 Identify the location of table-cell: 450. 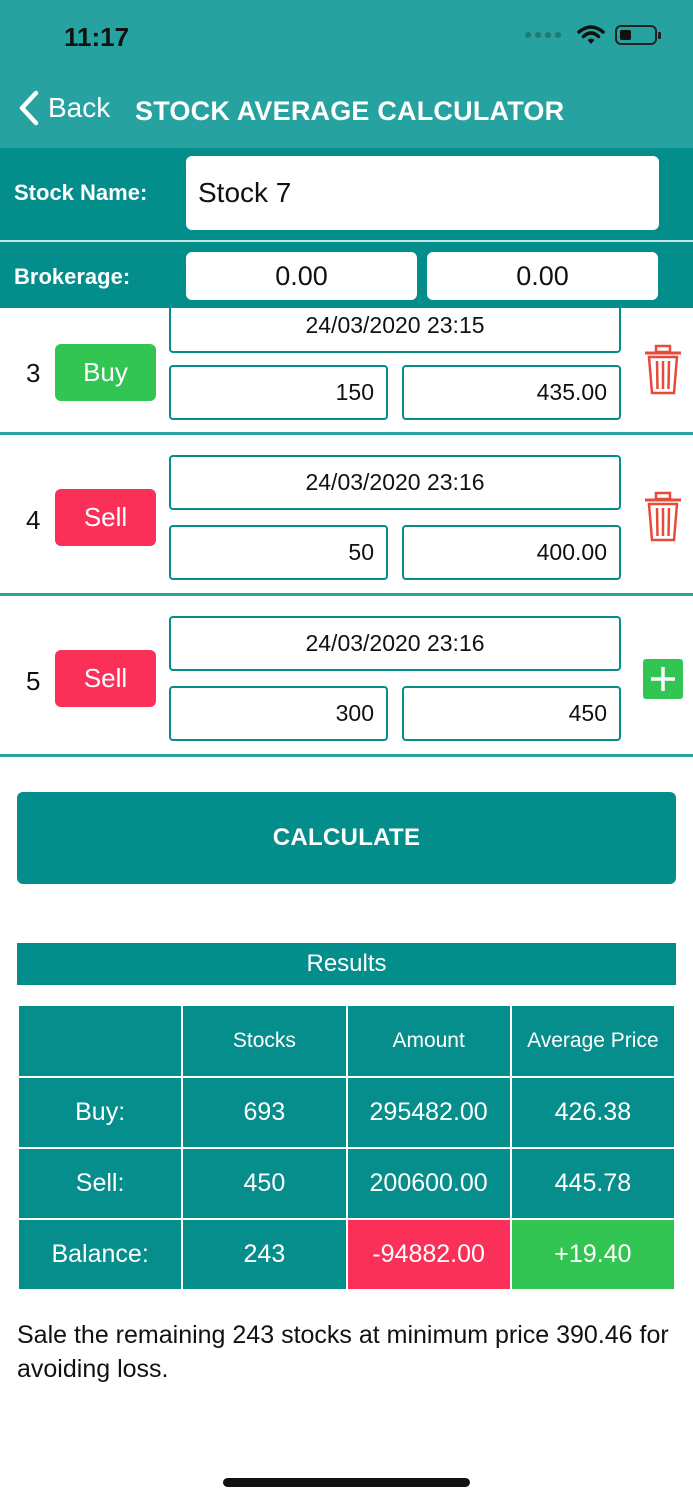
(264, 1183).